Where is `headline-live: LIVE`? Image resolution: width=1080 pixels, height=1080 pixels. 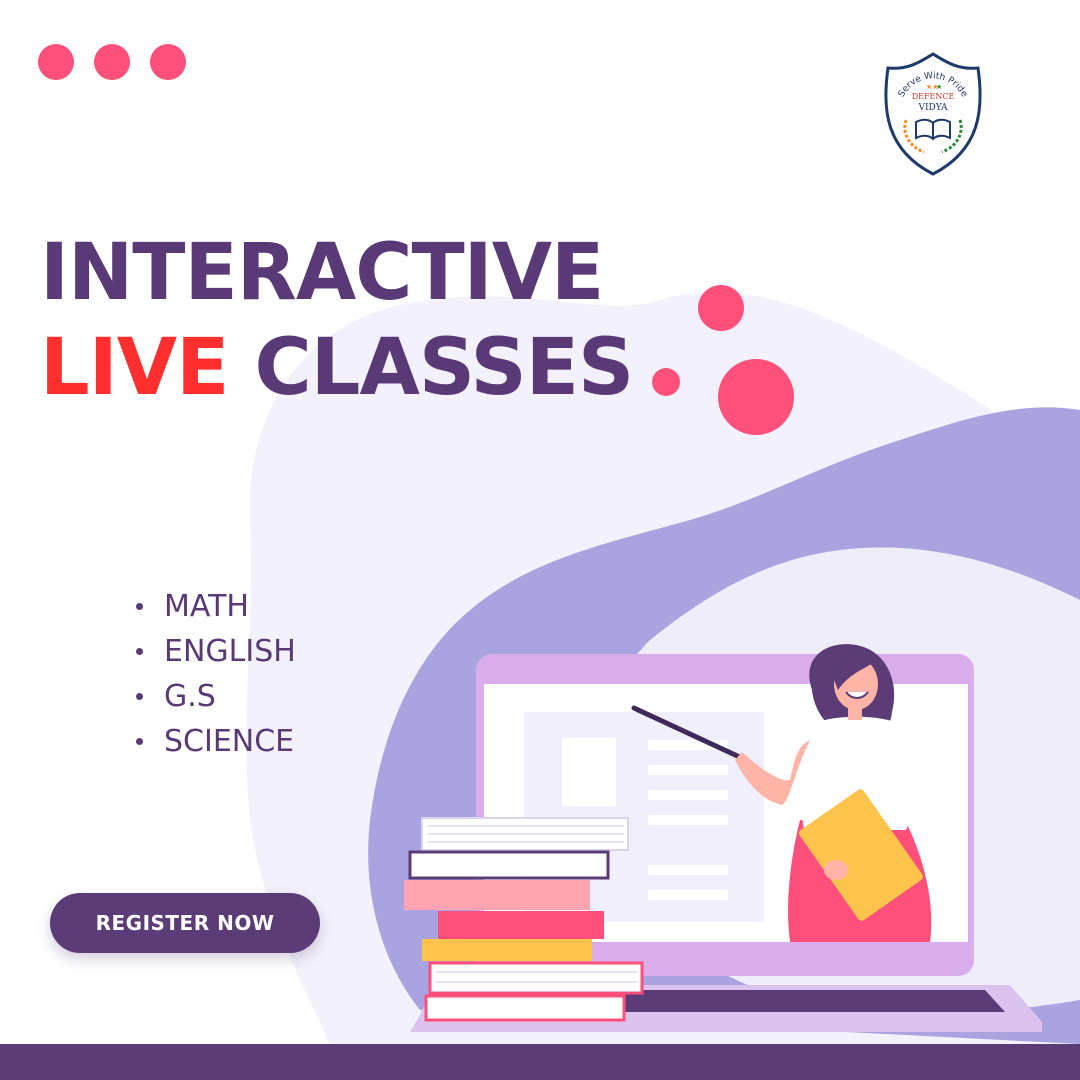
headline-live: LIVE is located at coordinates (134, 368).